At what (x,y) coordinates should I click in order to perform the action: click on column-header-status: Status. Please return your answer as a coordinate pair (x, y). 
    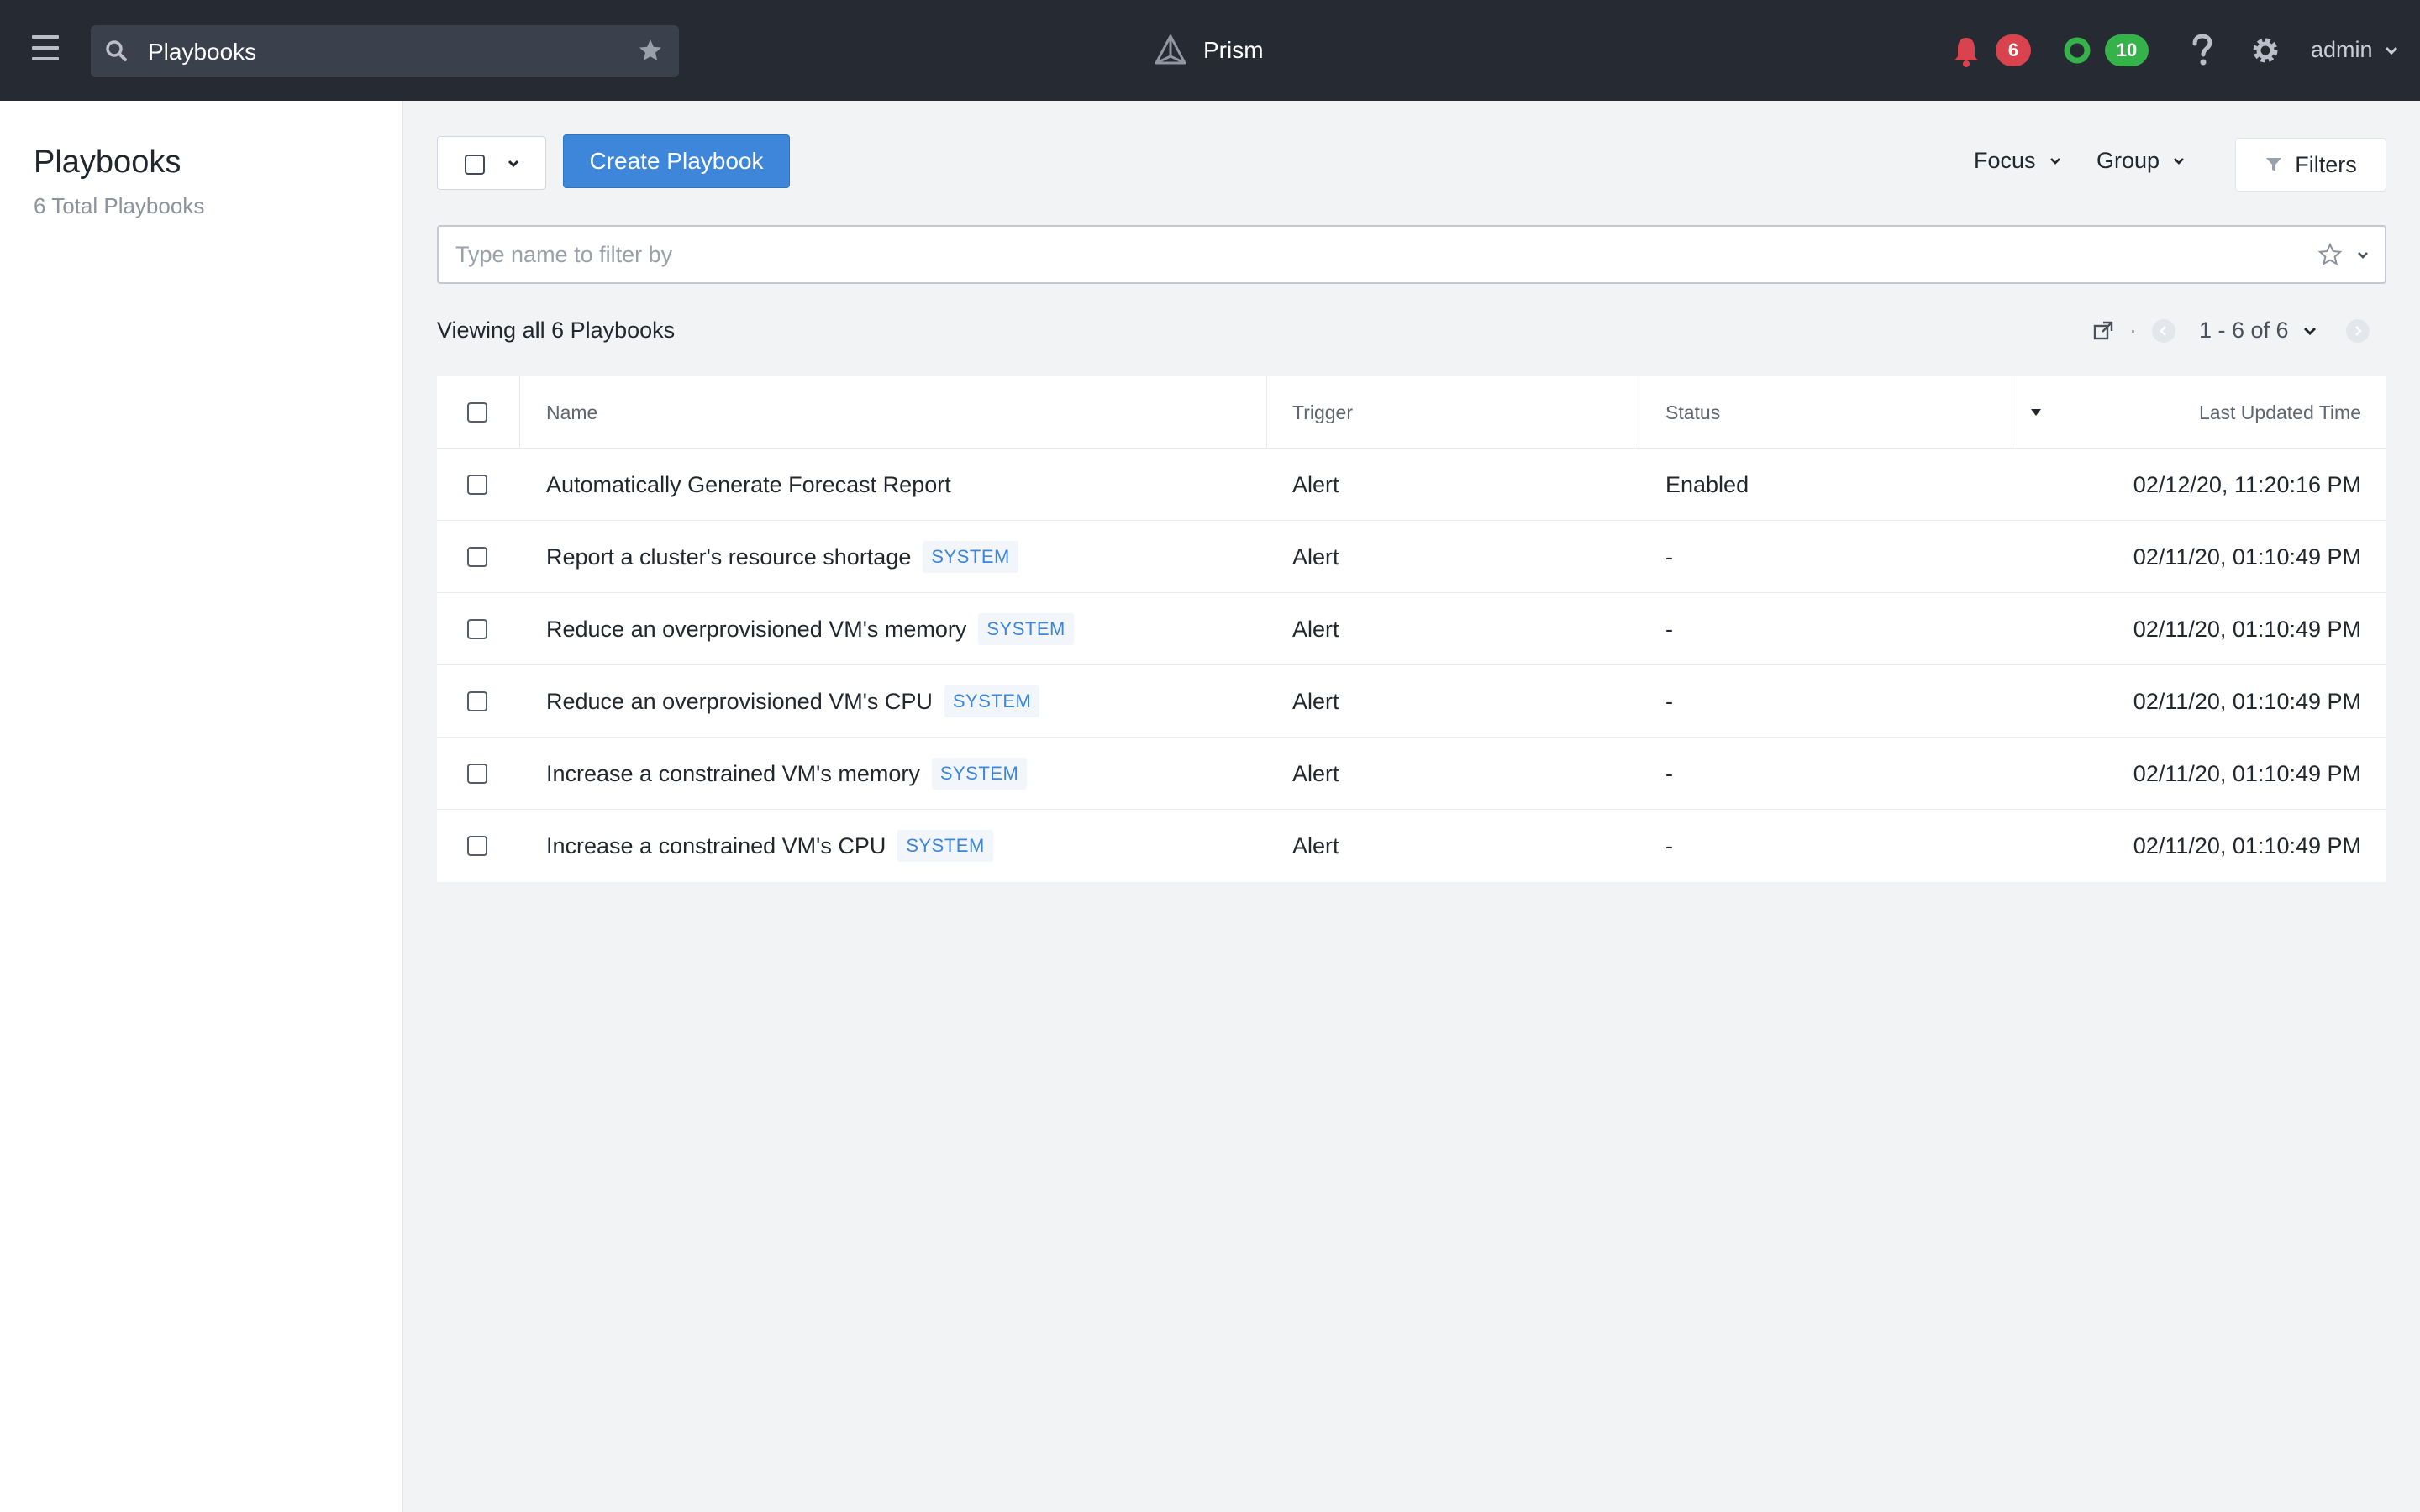
    Looking at the image, I should click on (1692, 412).